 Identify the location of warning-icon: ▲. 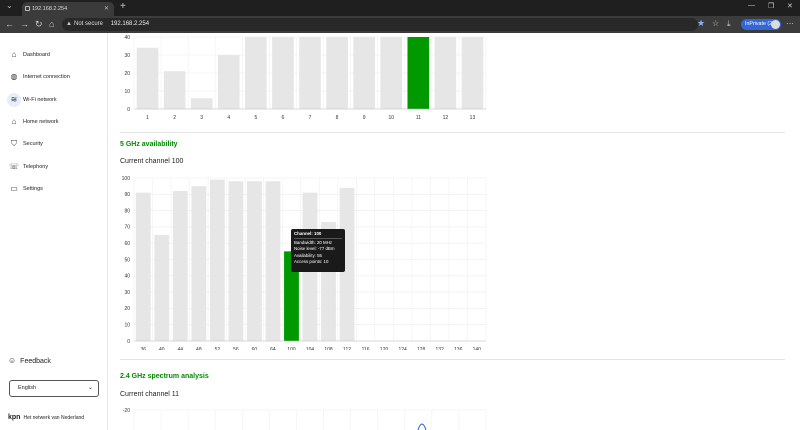
(69, 24).